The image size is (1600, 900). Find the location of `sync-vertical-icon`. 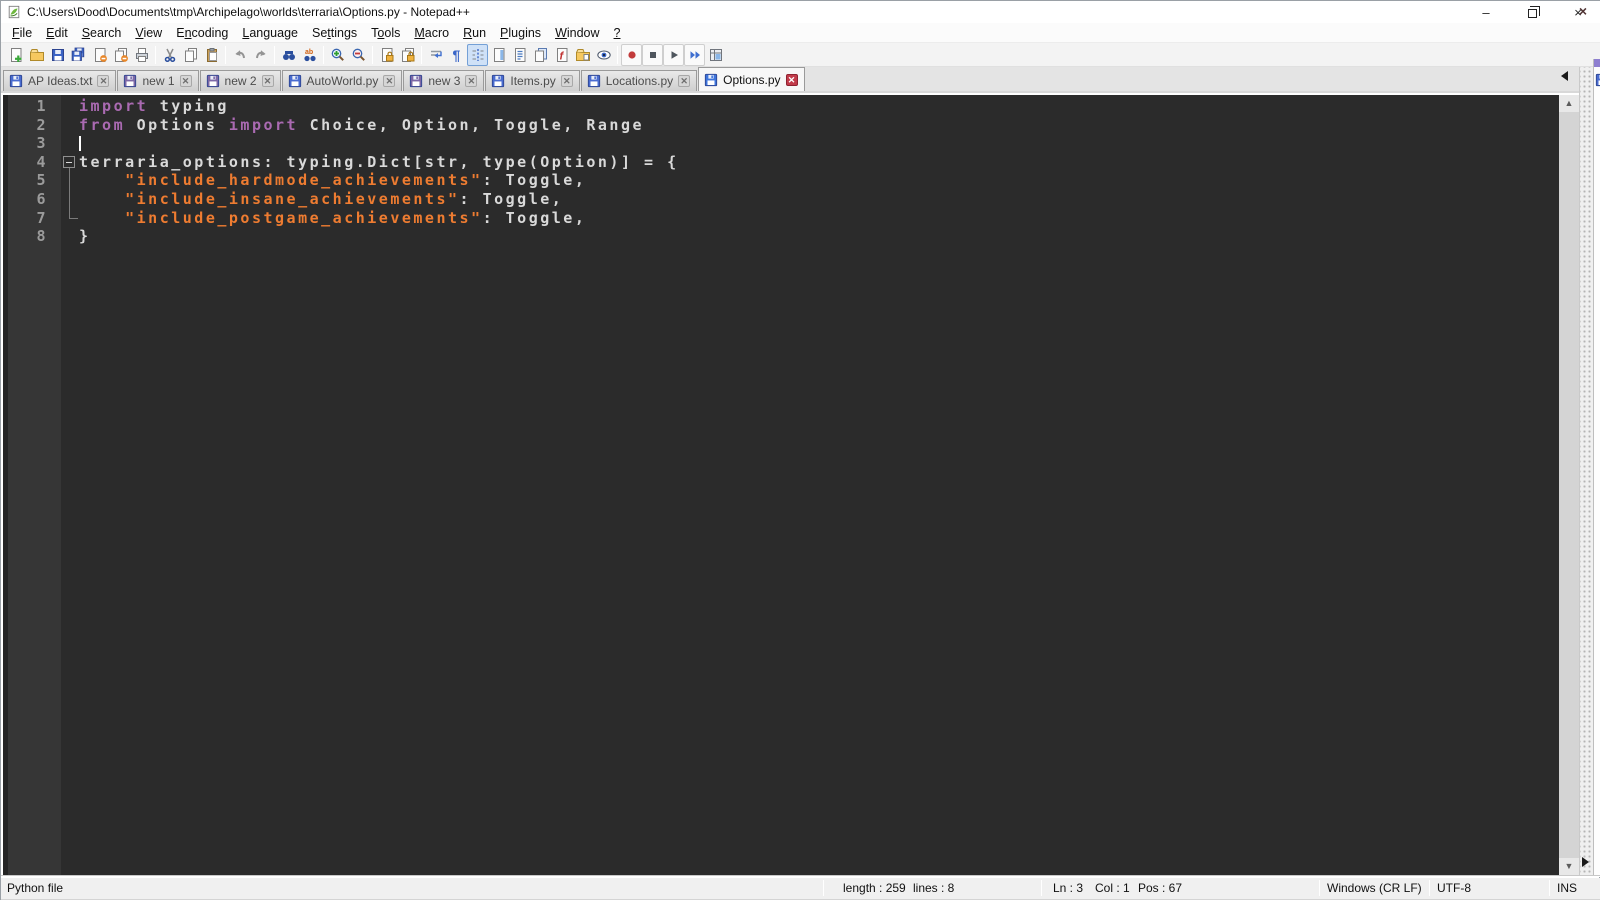

sync-vertical-icon is located at coordinates (386, 55).